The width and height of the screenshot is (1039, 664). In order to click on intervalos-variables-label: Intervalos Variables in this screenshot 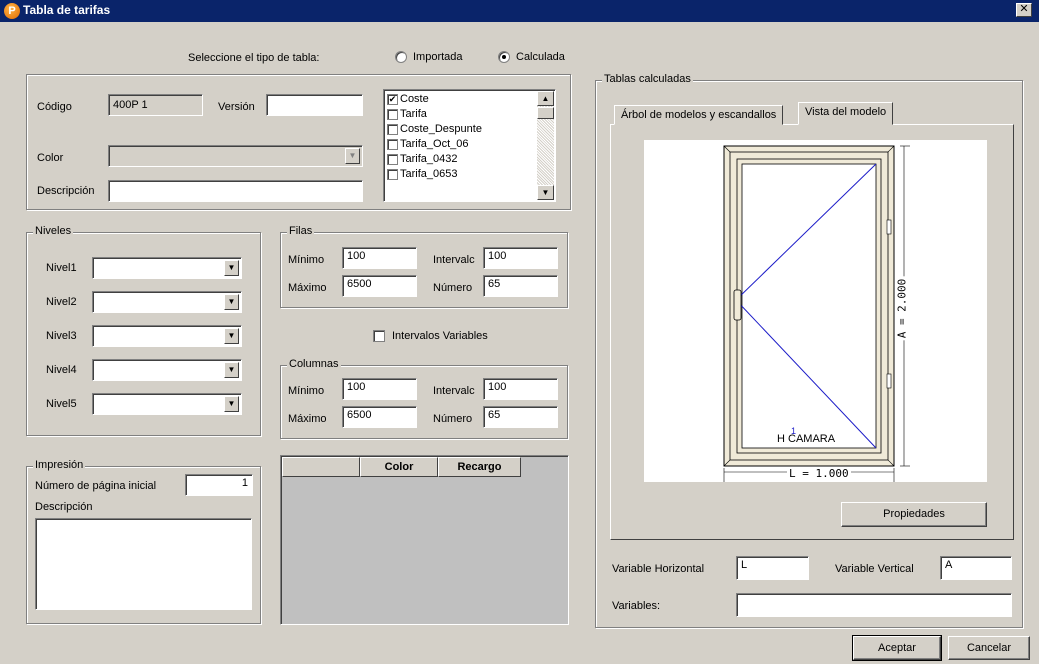, I will do `click(440, 336)`.